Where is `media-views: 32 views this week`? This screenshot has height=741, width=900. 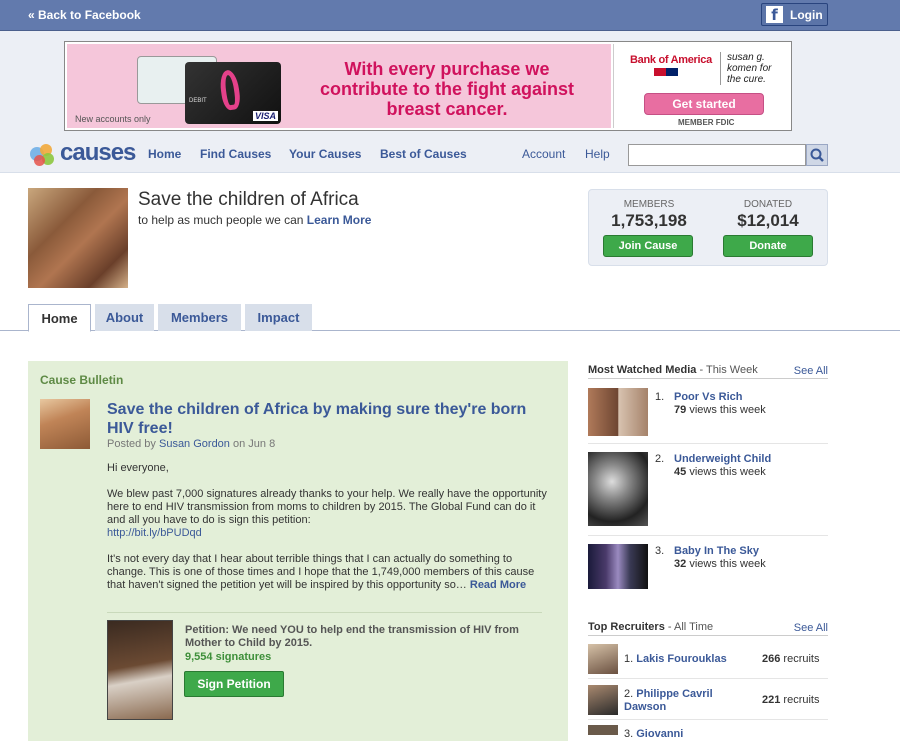
media-views: 32 views this week is located at coordinates (720, 564).